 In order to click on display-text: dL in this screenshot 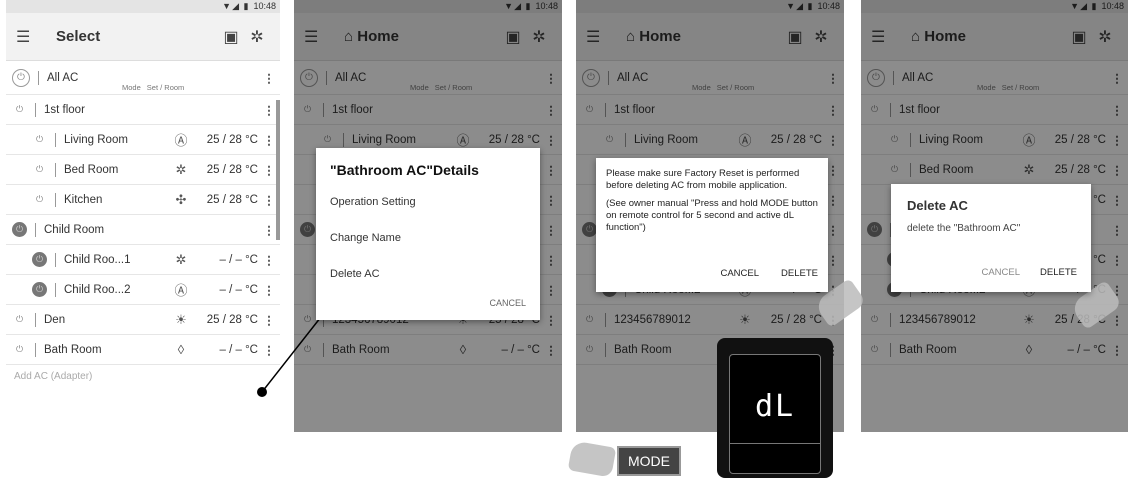, I will do `click(775, 406)`.